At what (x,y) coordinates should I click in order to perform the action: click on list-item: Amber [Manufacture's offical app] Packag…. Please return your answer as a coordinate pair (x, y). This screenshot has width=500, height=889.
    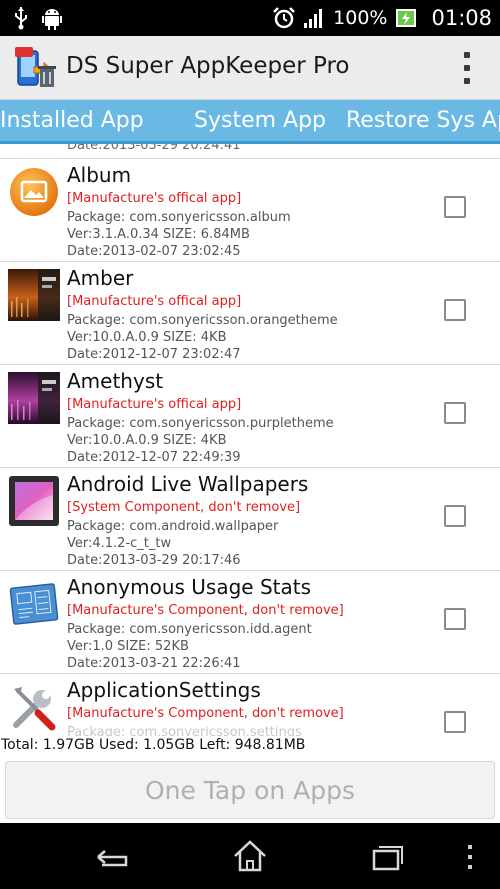
    Looking at the image, I should click on (250, 313).